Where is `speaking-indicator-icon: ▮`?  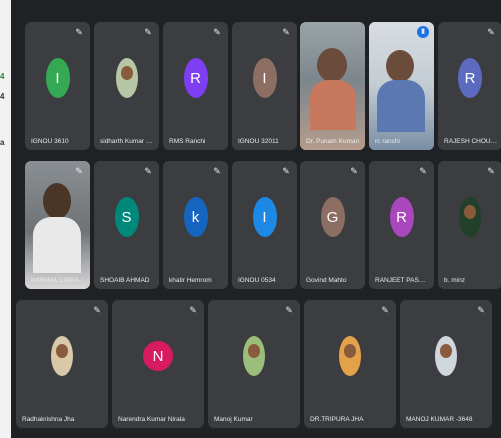 speaking-indicator-icon: ▮ is located at coordinates (423, 32).